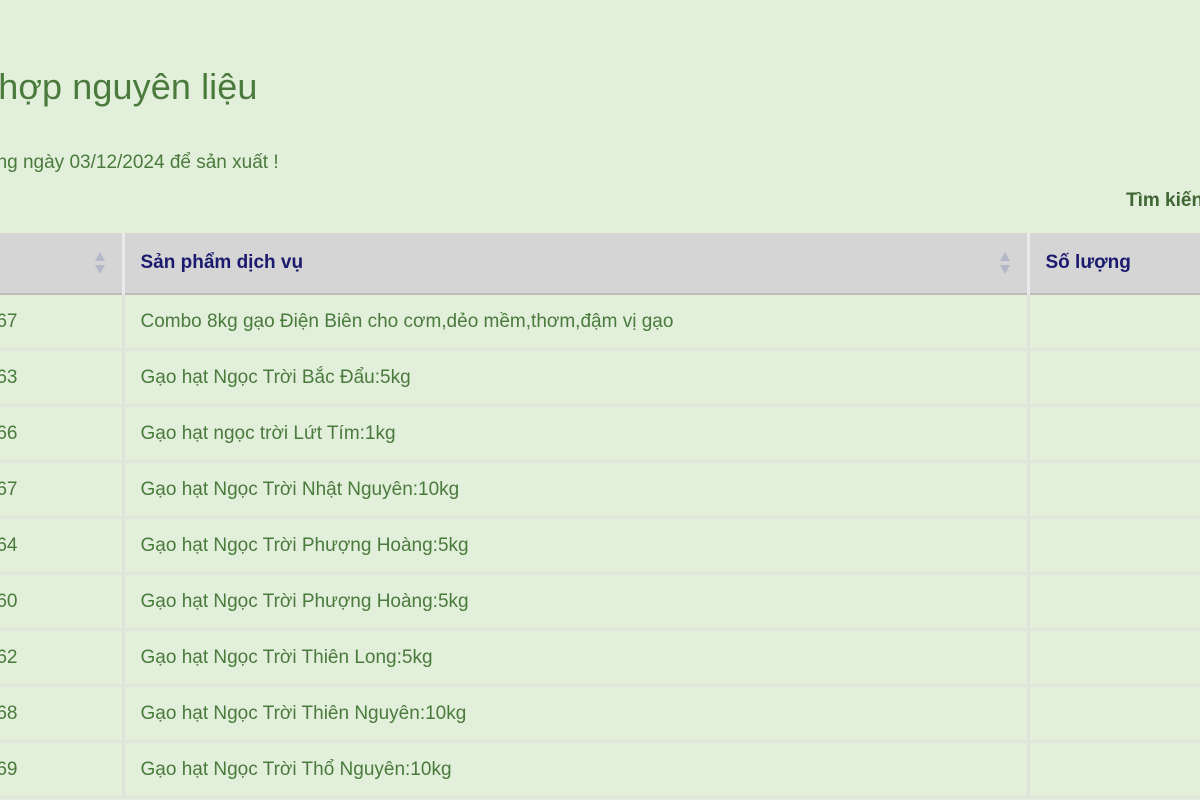 This screenshot has height=800, width=1200. I want to click on column-header-quantity-label: Số lượng, so click(1088, 262).